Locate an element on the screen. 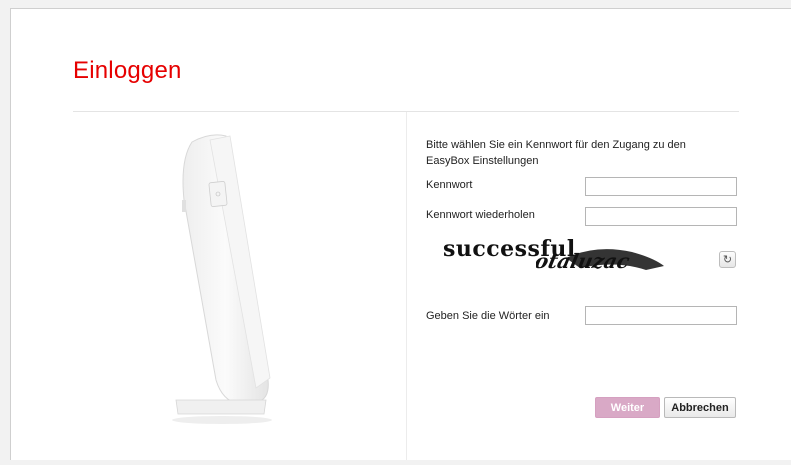 Image resolution: width=791 pixels, height=465 pixels. password-input is located at coordinates (661, 186).